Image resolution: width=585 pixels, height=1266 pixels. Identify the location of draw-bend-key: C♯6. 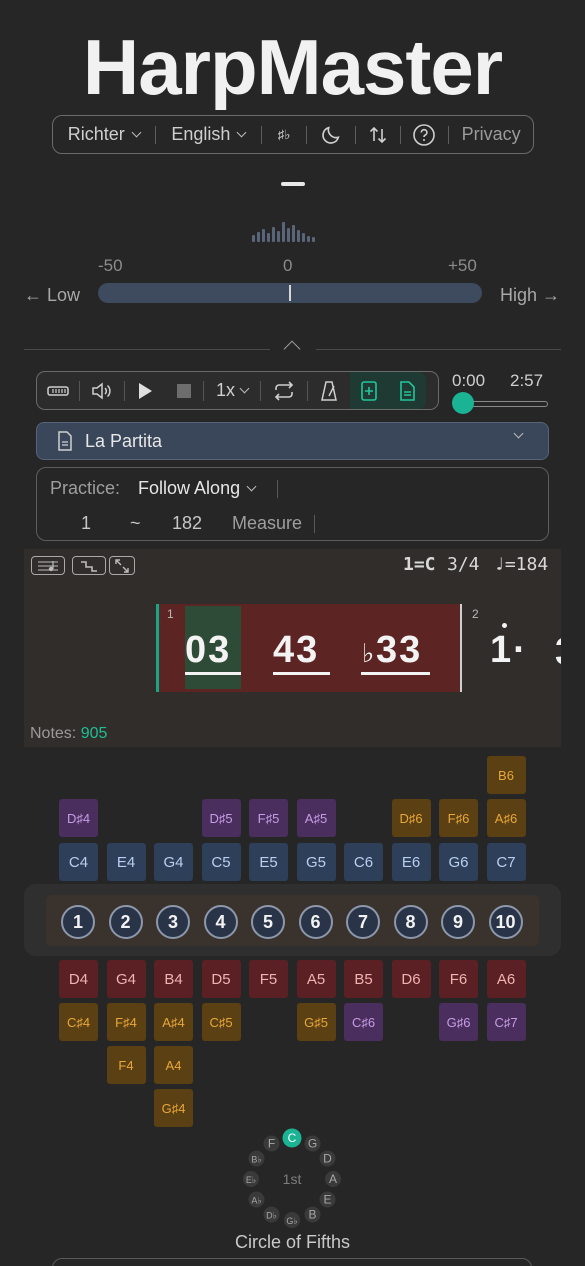
(363, 1022).